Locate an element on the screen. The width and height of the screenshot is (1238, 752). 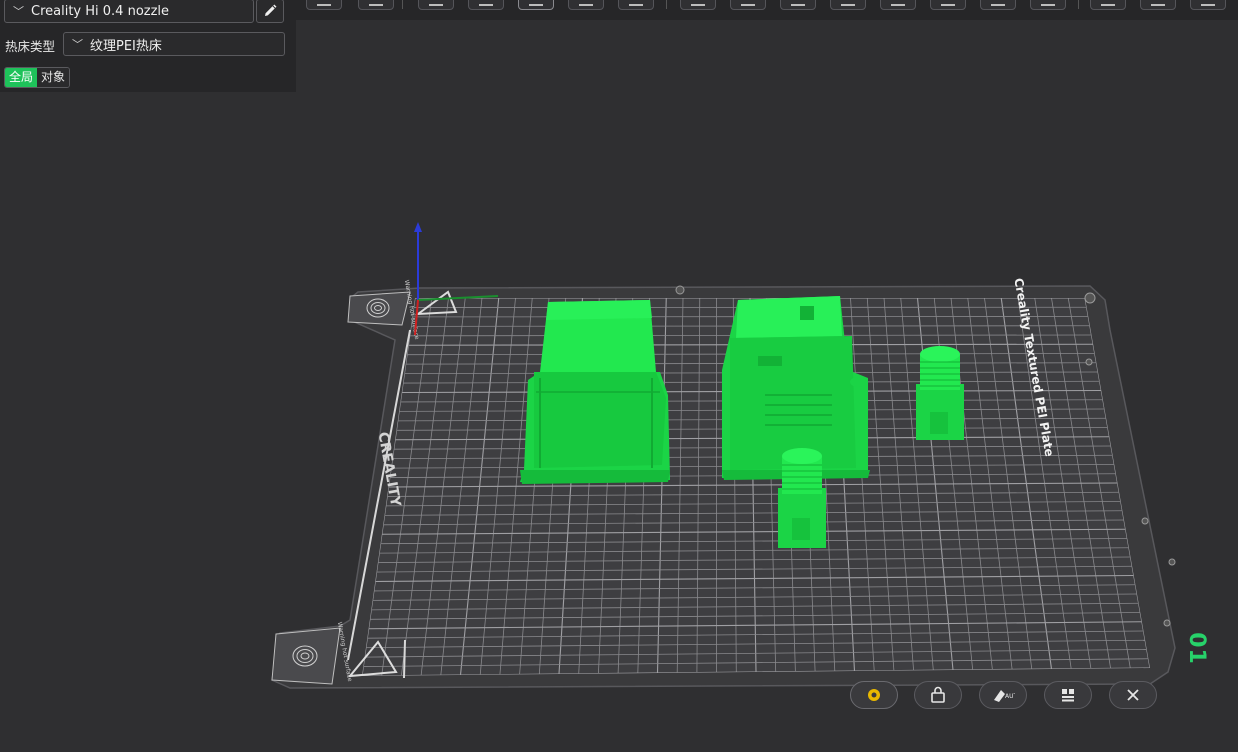
auto-orient-icon: AUTO is located at coordinates (1004, 696).